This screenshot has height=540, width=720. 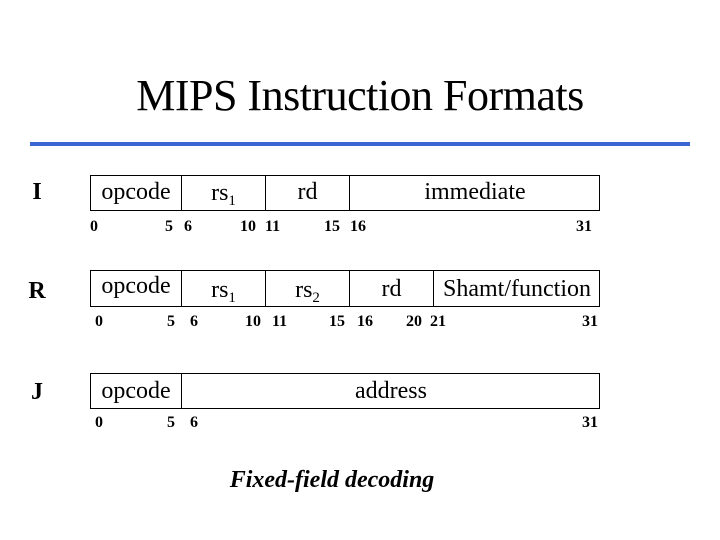 I want to click on caption: Fixed-field decoding, so click(x=332, y=480).